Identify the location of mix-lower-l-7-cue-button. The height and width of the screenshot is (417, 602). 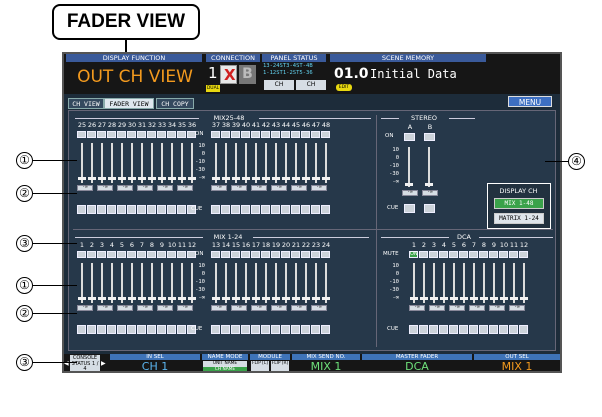
(141, 329).